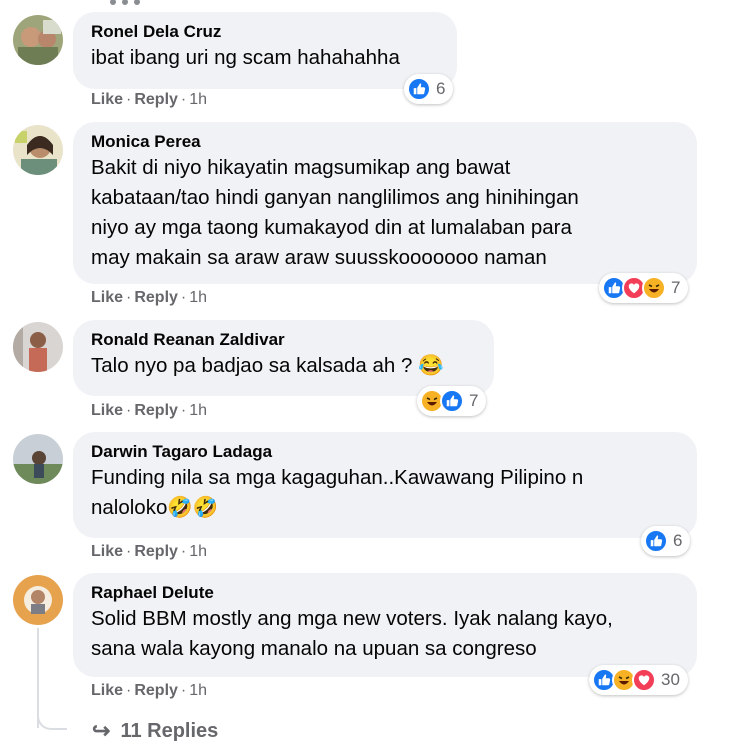 The width and height of the screenshot is (750, 755). I want to click on comment-text: Talo nyo pa badjao sa kalsada ah ? 😂, so click(267, 365).